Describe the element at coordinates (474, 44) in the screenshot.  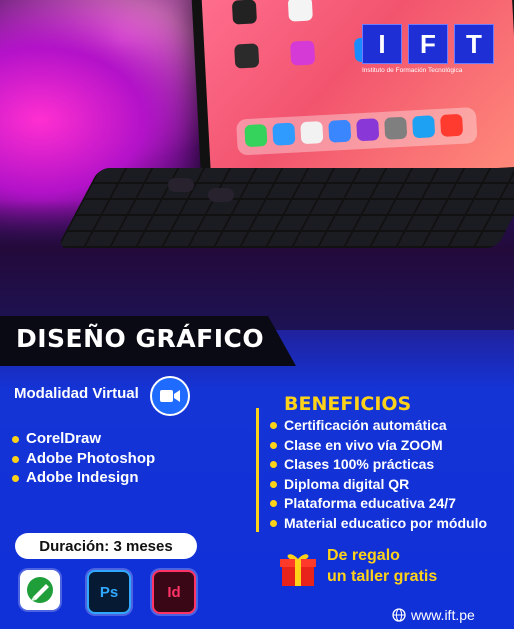
I see `logo-letter: T` at that location.